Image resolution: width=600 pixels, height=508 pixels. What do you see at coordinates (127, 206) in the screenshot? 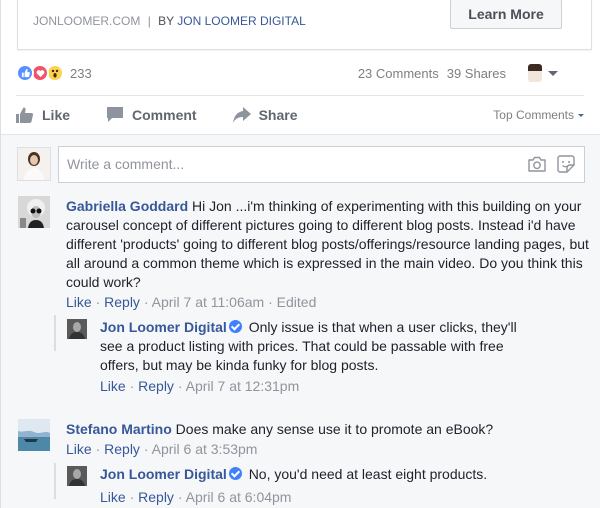
I see `comment-author: Gabriella Goddard` at bounding box center [127, 206].